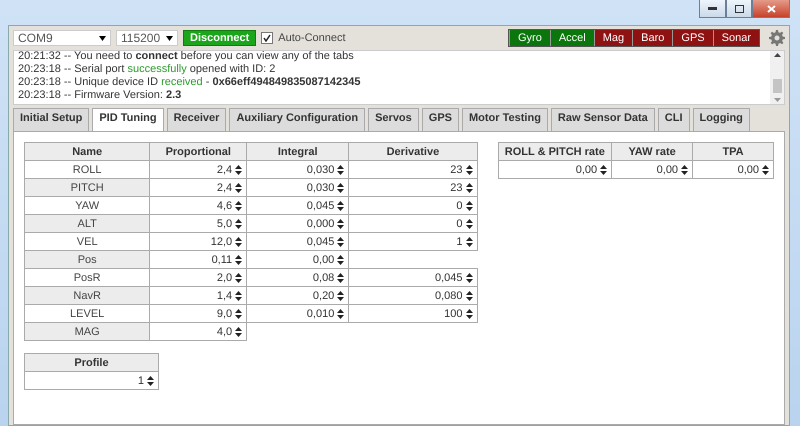 The image size is (800, 426). I want to click on number-field: 5,0, so click(198, 223).